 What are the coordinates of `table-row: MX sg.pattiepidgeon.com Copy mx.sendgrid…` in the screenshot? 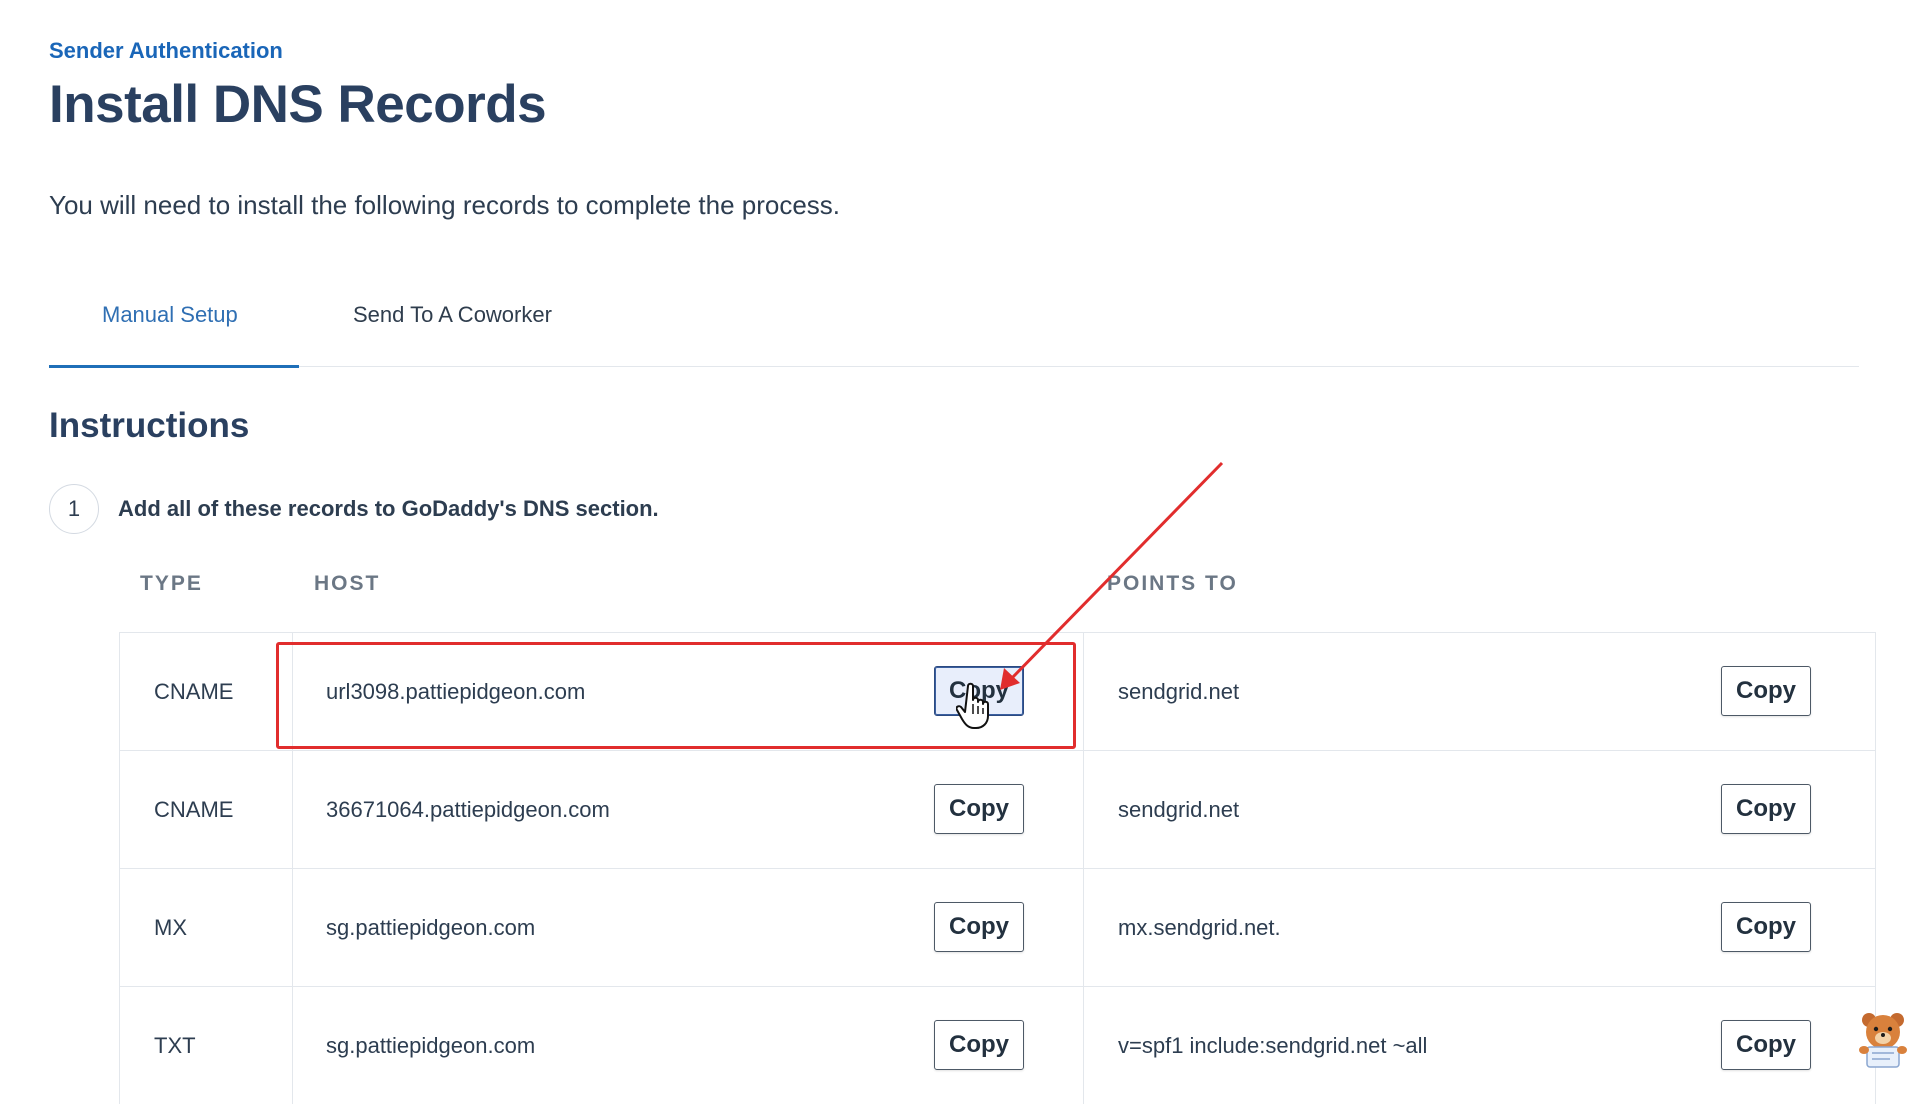 It's located at (997, 928).